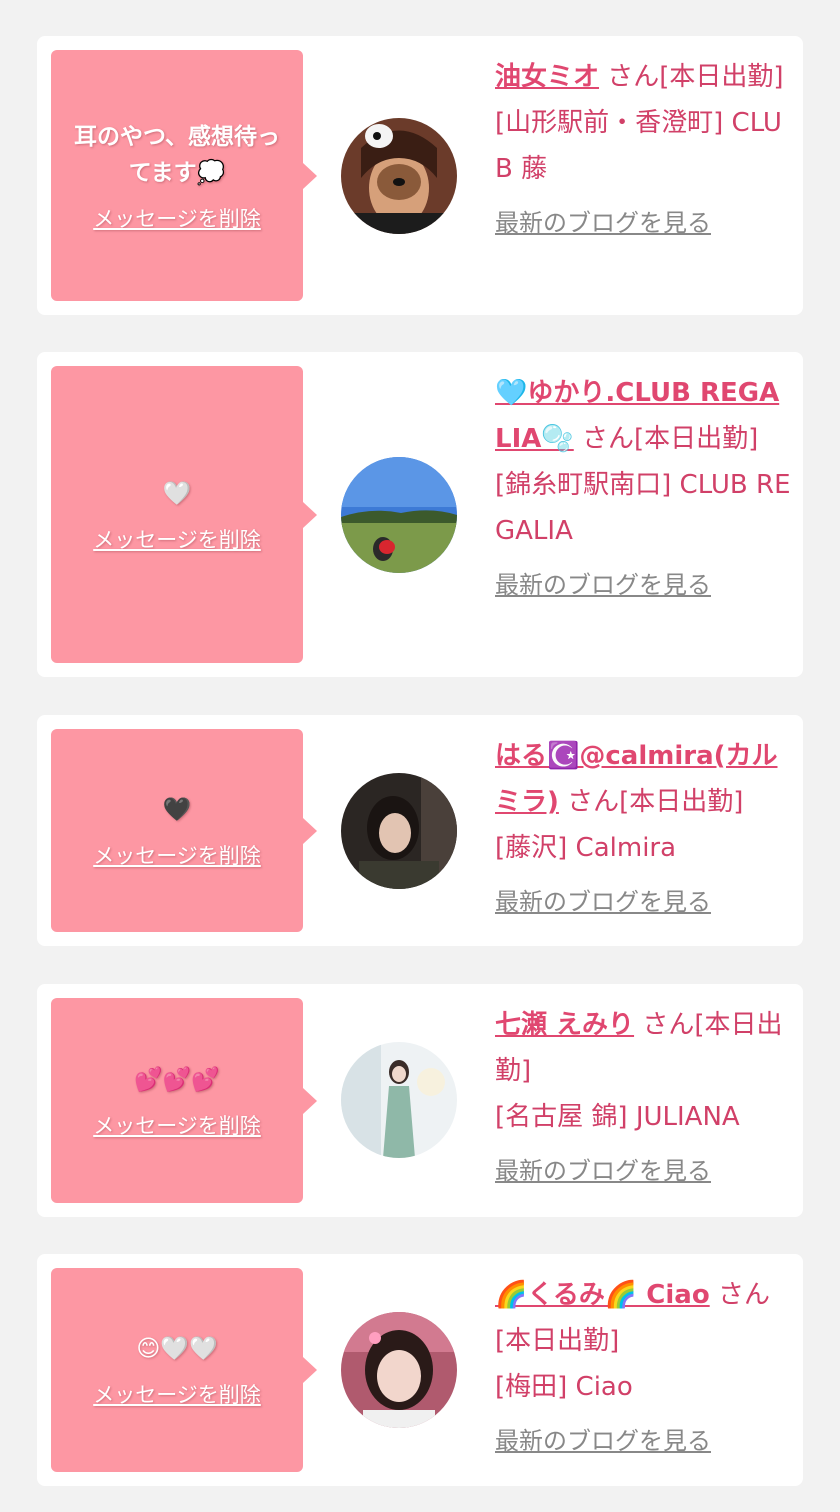  Describe the element at coordinates (177, 493) in the screenshot. I see `message-text: 🤍` at that location.